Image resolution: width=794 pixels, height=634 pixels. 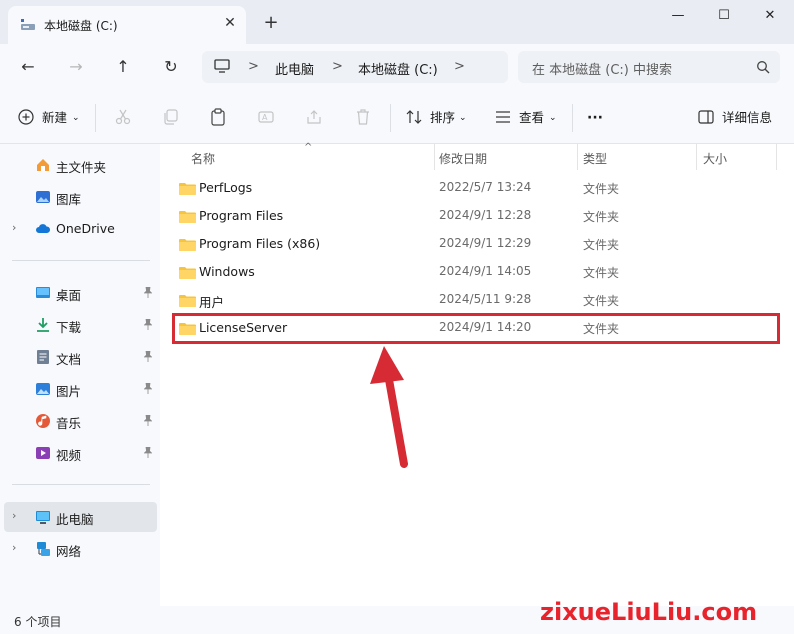 What do you see at coordinates (171, 117) in the screenshot?
I see `copy-icon` at bounding box center [171, 117].